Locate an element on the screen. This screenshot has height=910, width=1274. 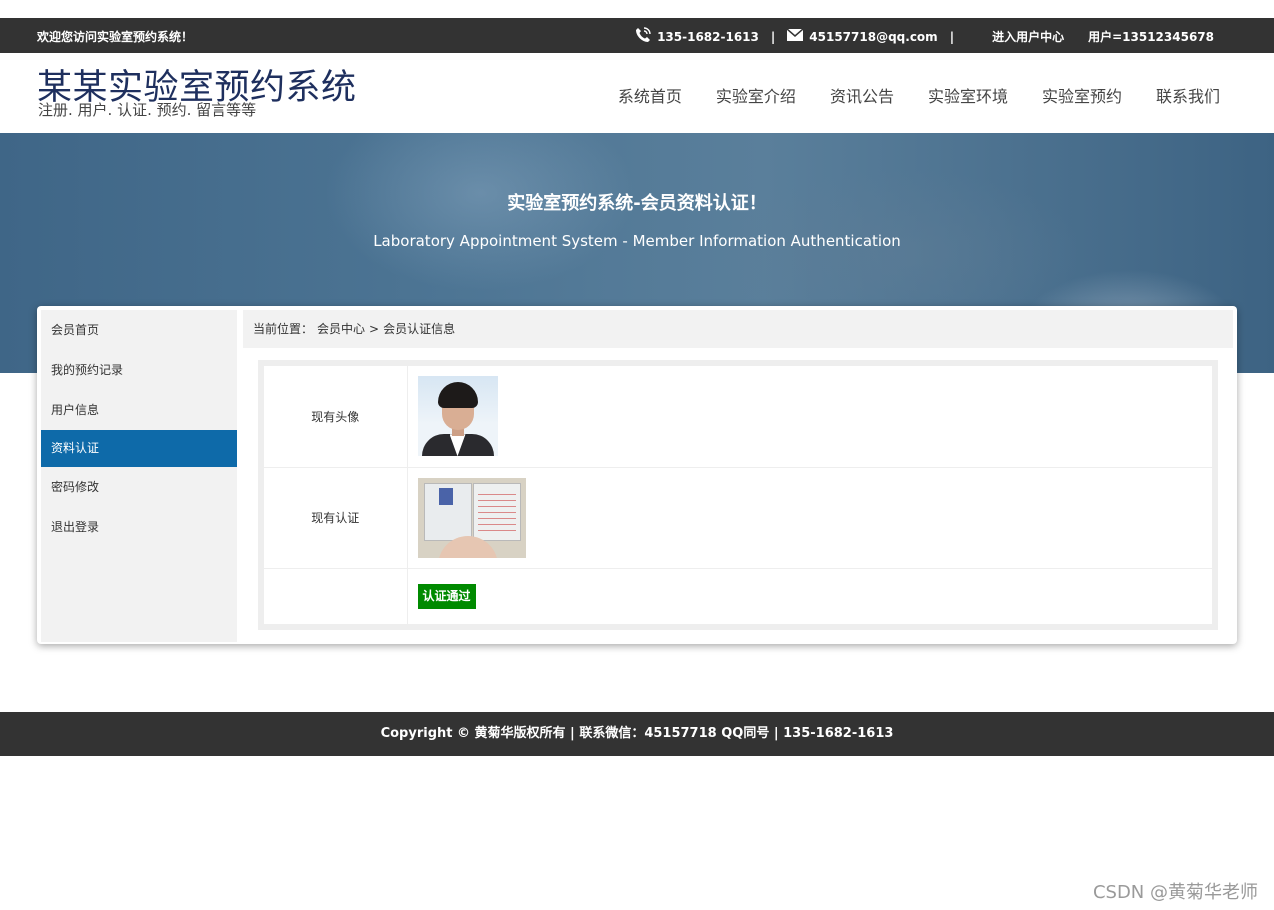
phone-contact: 135-1682-1613 is located at coordinates (697, 36).